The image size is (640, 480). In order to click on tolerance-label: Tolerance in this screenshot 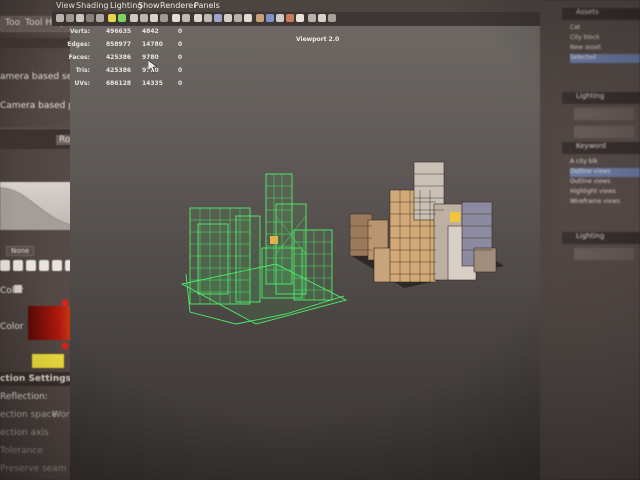, I will do `click(21, 451)`.